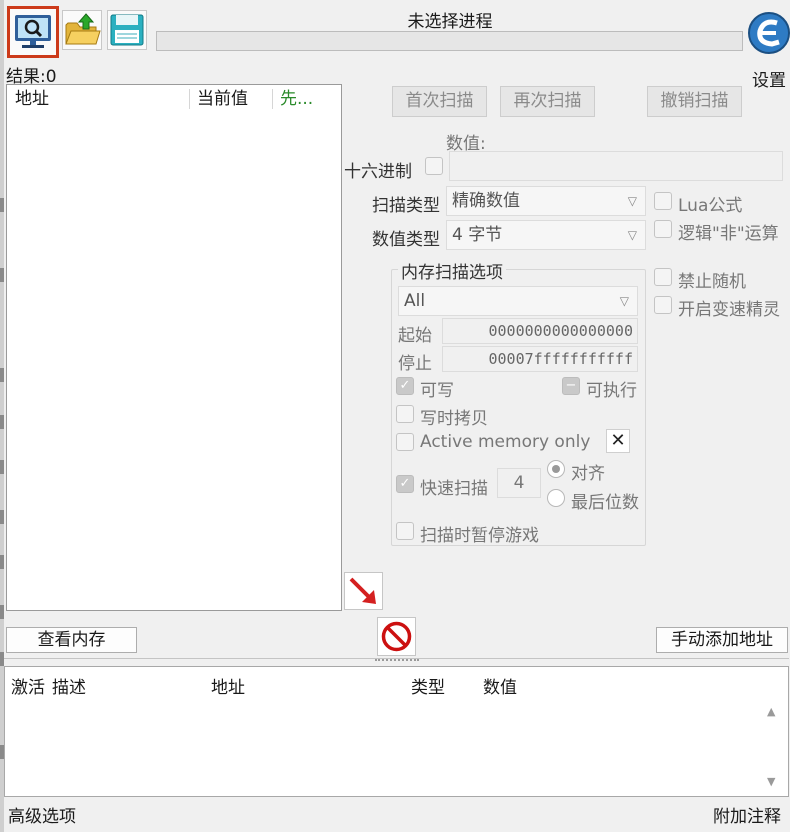 The width and height of the screenshot is (790, 832). Describe the element at coordinates (405, 386) in the screenshot. I see `writable-checkbox: ✓` at that location.